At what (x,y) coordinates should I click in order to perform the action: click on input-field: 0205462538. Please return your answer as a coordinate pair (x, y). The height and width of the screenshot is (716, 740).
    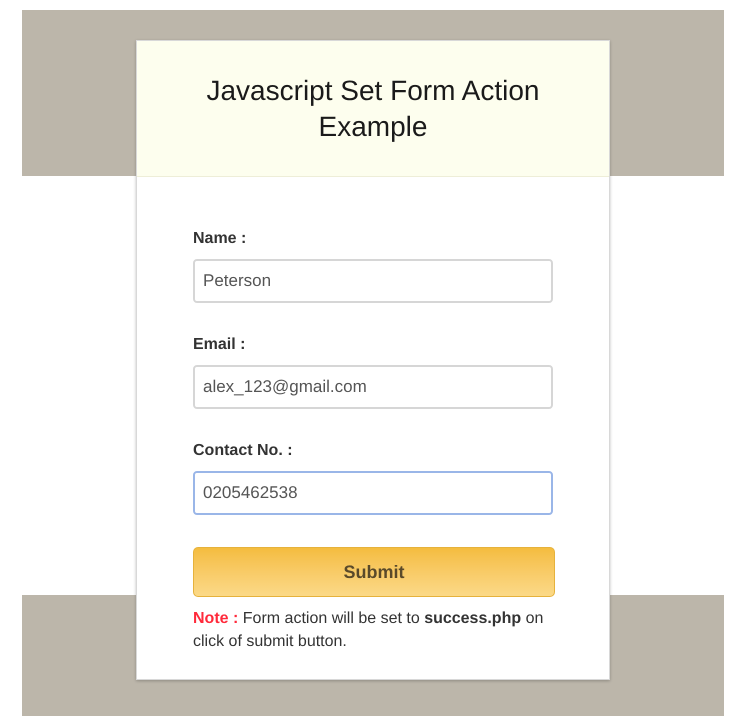
    Looking at the image, I should click on (373, 493).